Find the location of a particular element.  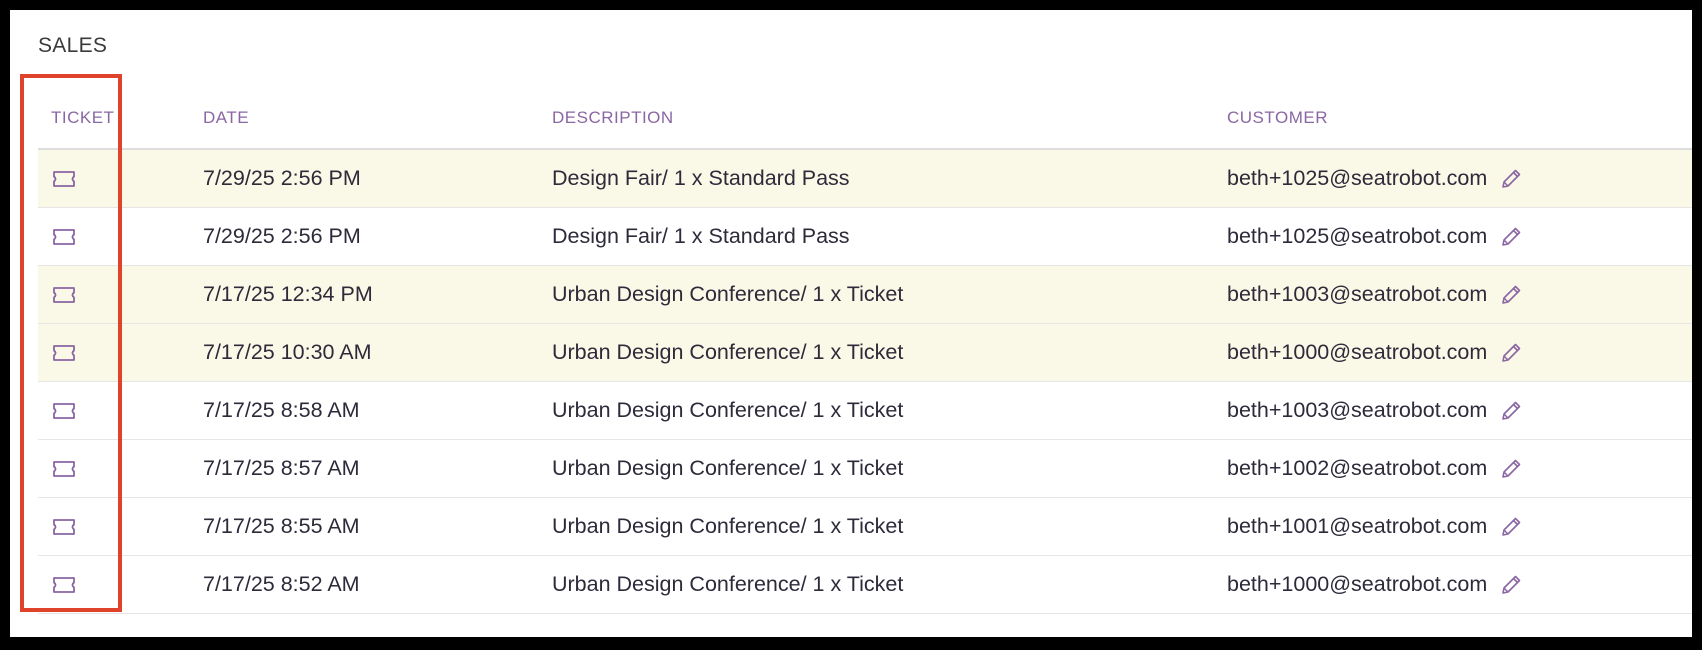

date-cell: 7/17/25 8:57 AM is located at coordinates (364, 468).